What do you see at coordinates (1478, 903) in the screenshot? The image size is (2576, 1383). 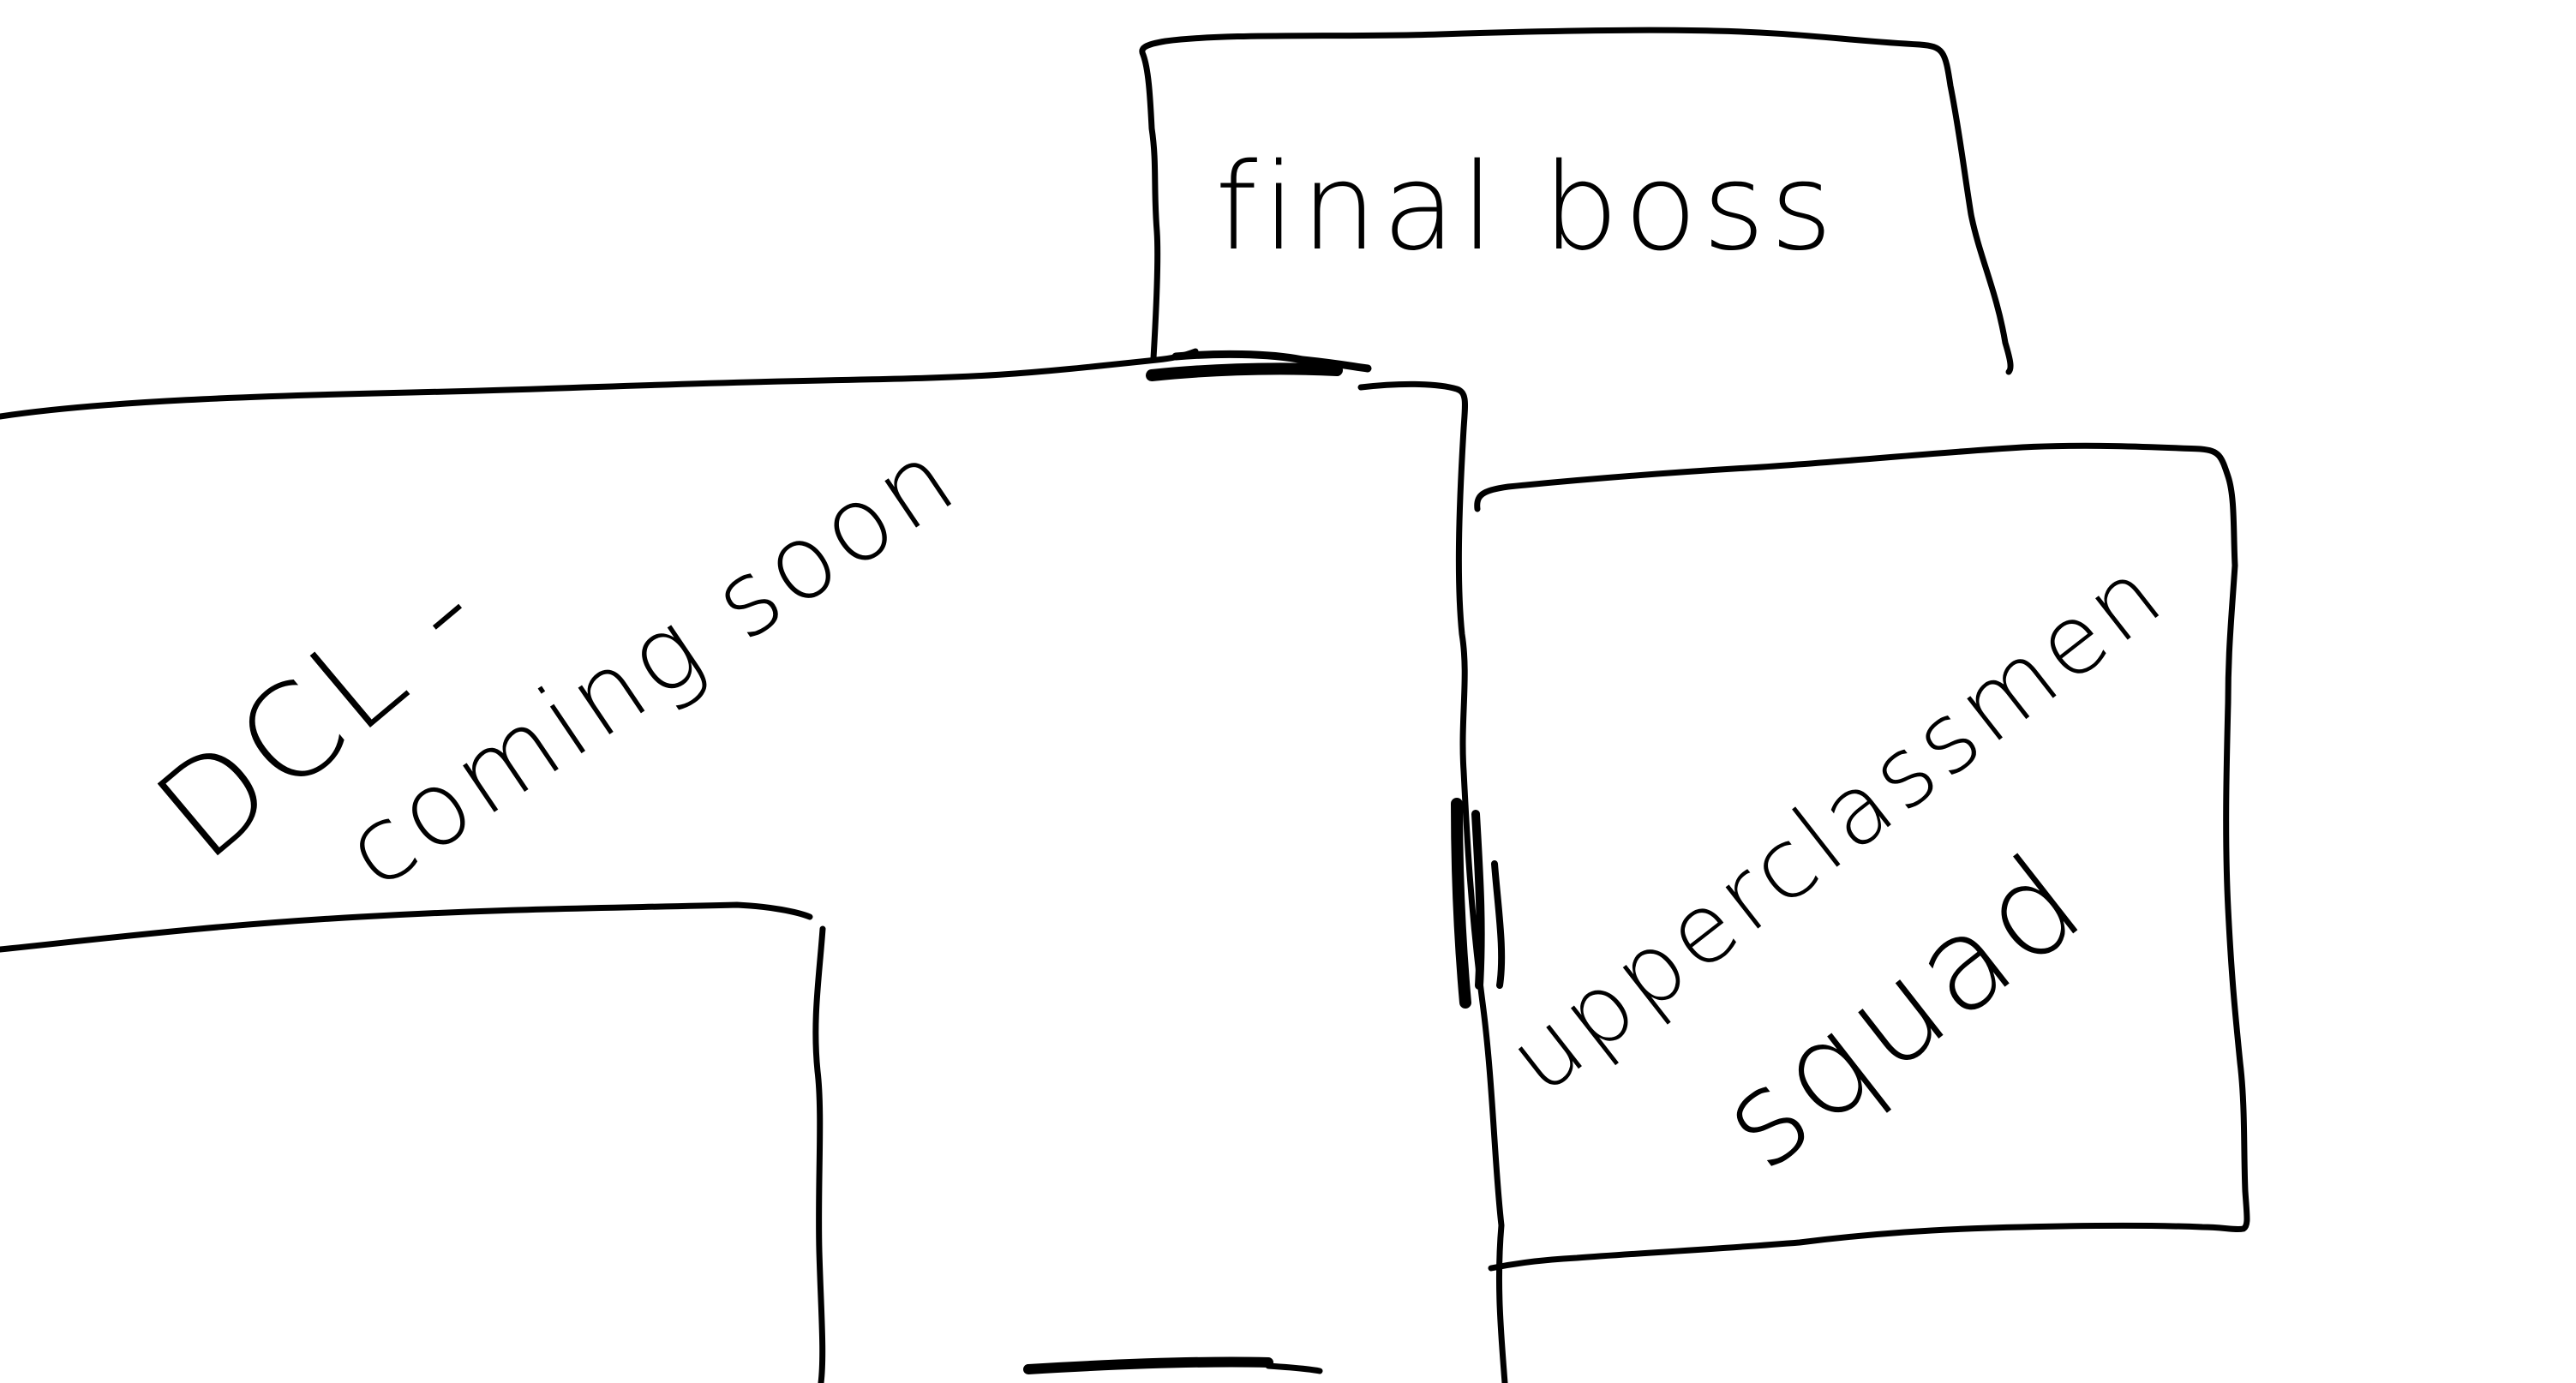 I see `door-upperclassmen` at bounding box center [1478, 903].